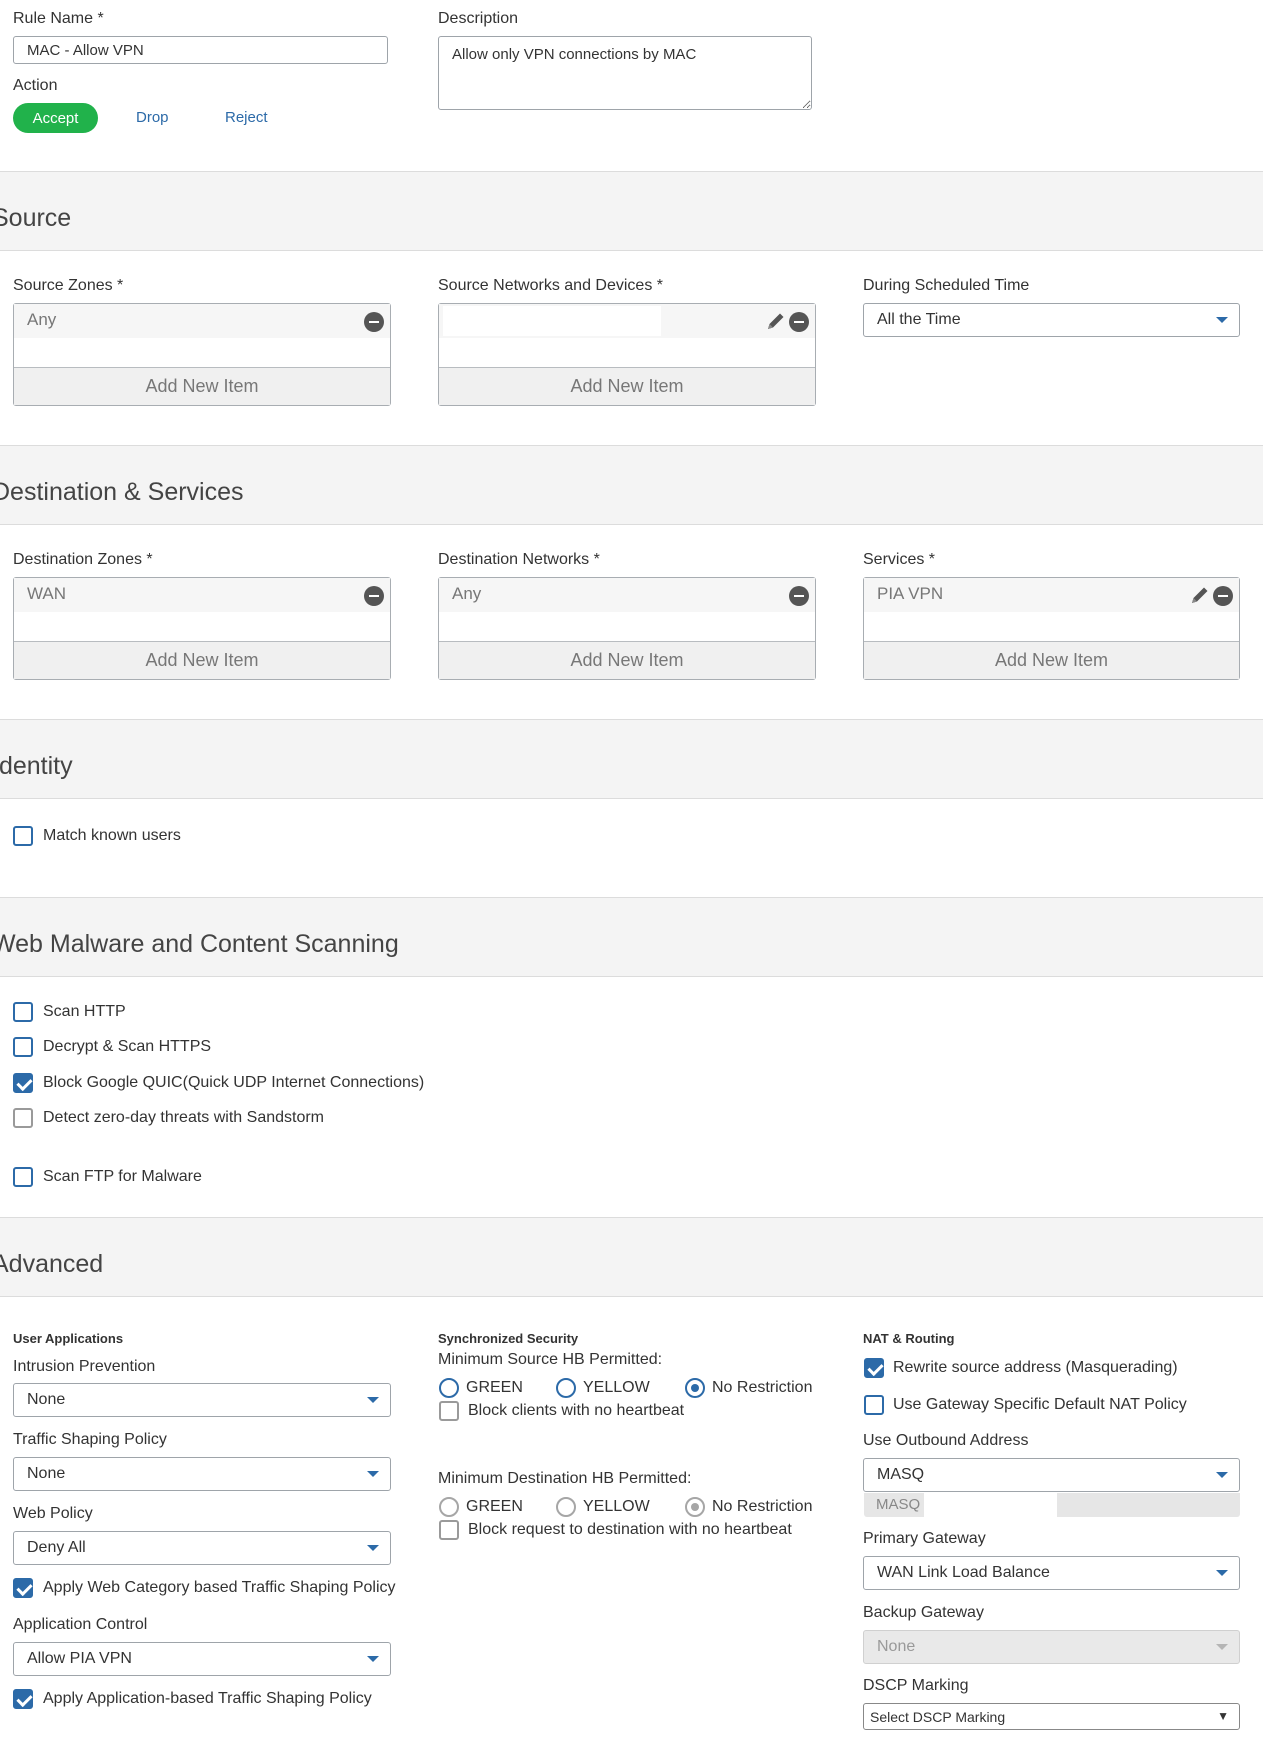 This screenshot has height=1753, width=1263. What do you see at coordinates (23, 1083) in the screenshot?
I see `block-quic-checkbox` at bounding box center [23, 1083].